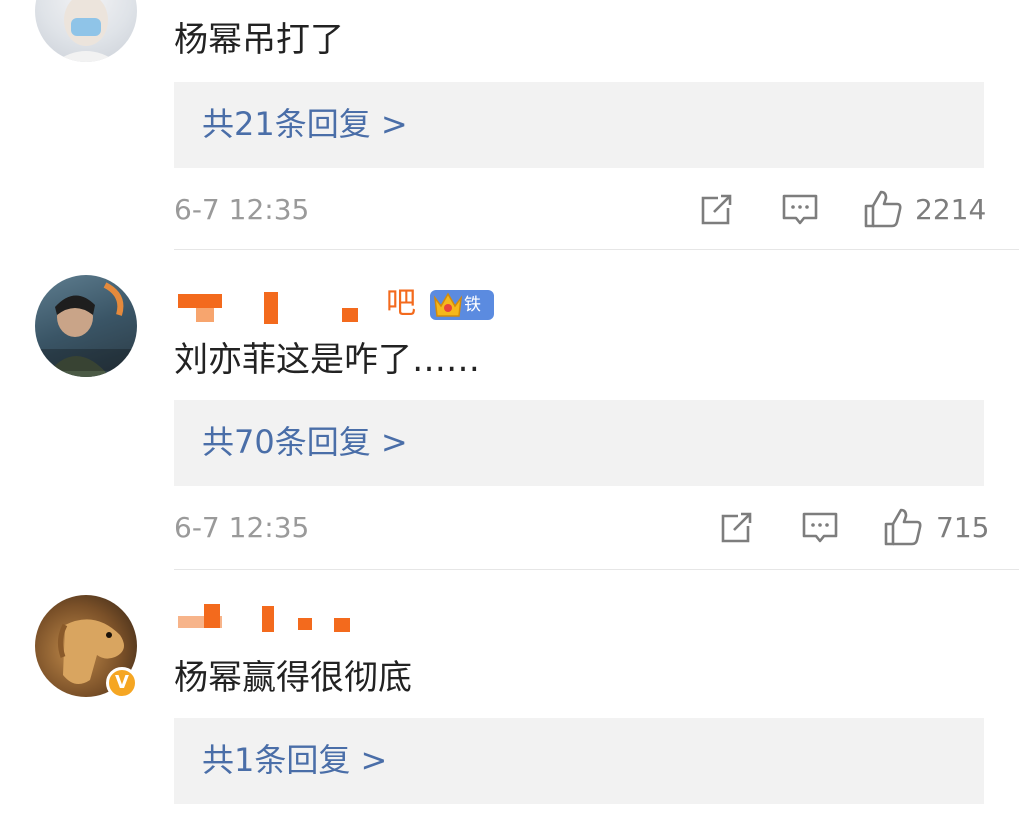 The width and height of the screenshot is (1019, 826). I want to click on username: 吧 铁粉, so click(334, 315).